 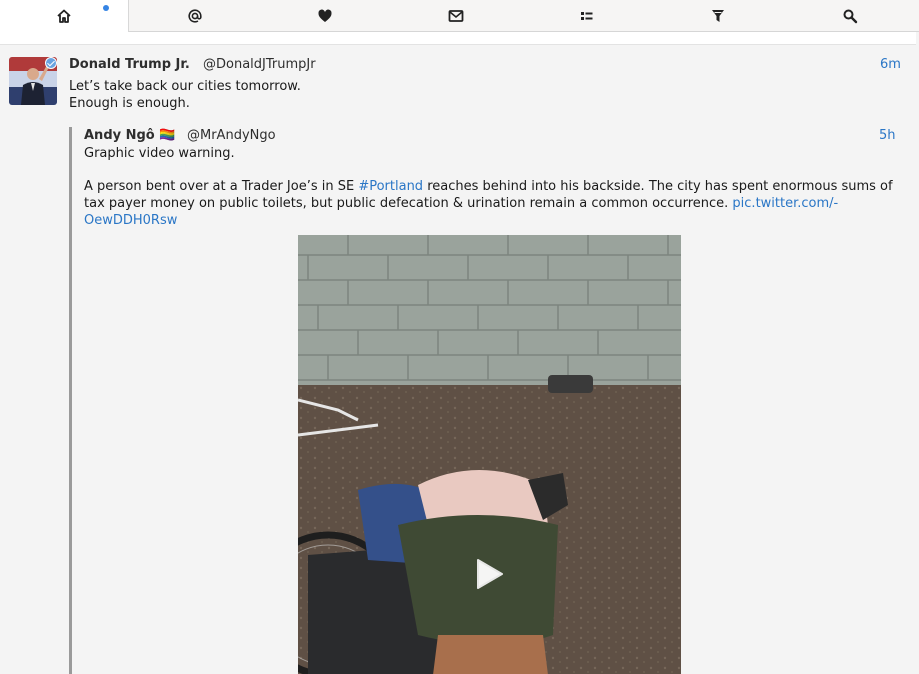 What do you see at coordinates (129, 135) in the screenshot?
I see `quote-author-name: Andy Ngô 🏳️‍🌈` at bounding box center [129, 135].